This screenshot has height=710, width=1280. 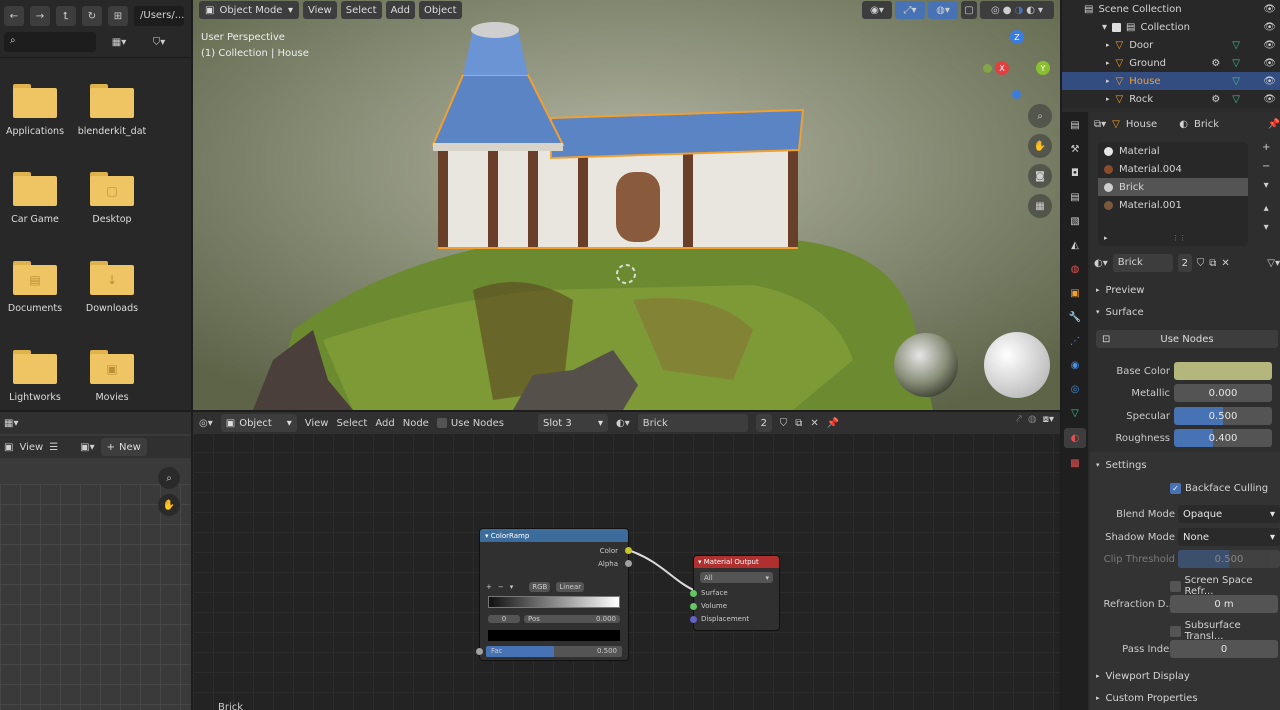 What do you see at coordinates (987, 68) in the screenshot?
I see `gizmo-neg-y` at bounding box center [987, 68].